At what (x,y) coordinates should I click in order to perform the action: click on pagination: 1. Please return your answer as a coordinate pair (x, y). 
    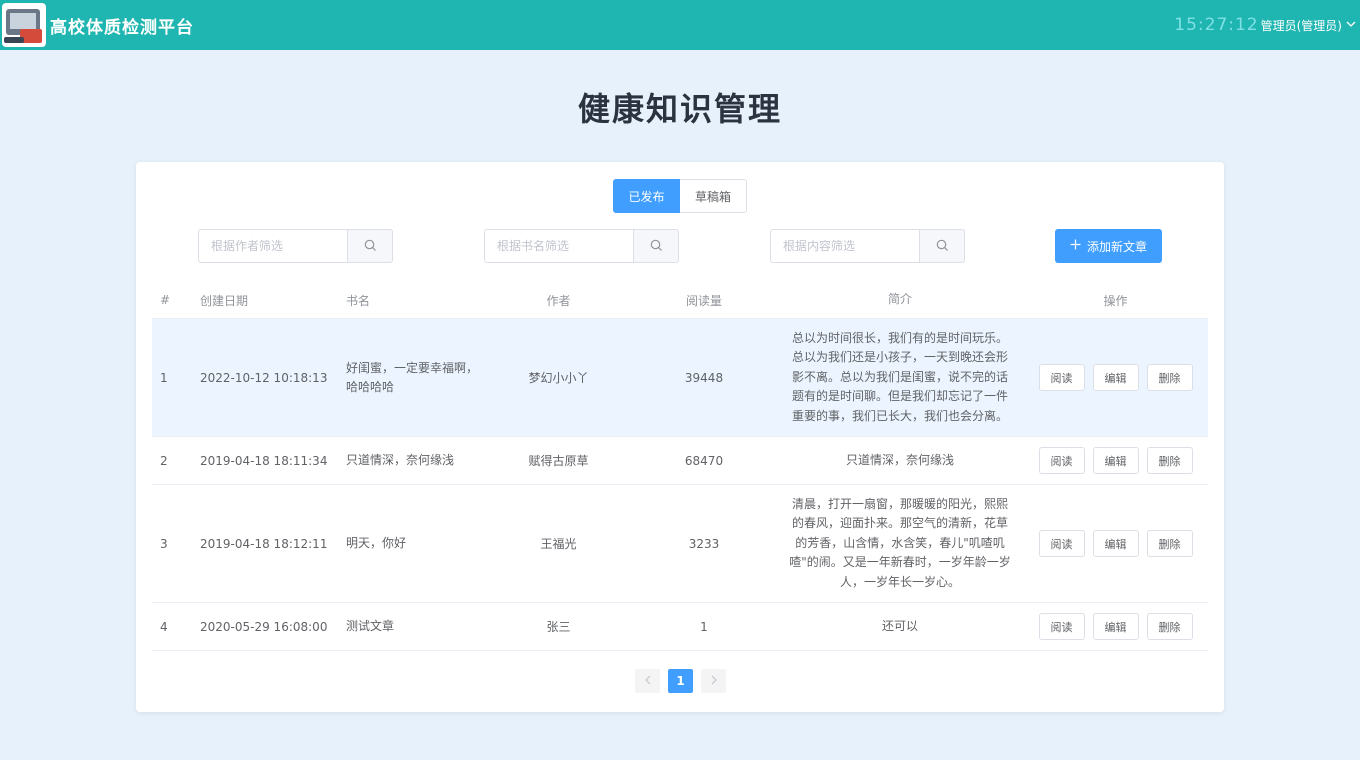
    Looking at the image, I should click on (680, 681).